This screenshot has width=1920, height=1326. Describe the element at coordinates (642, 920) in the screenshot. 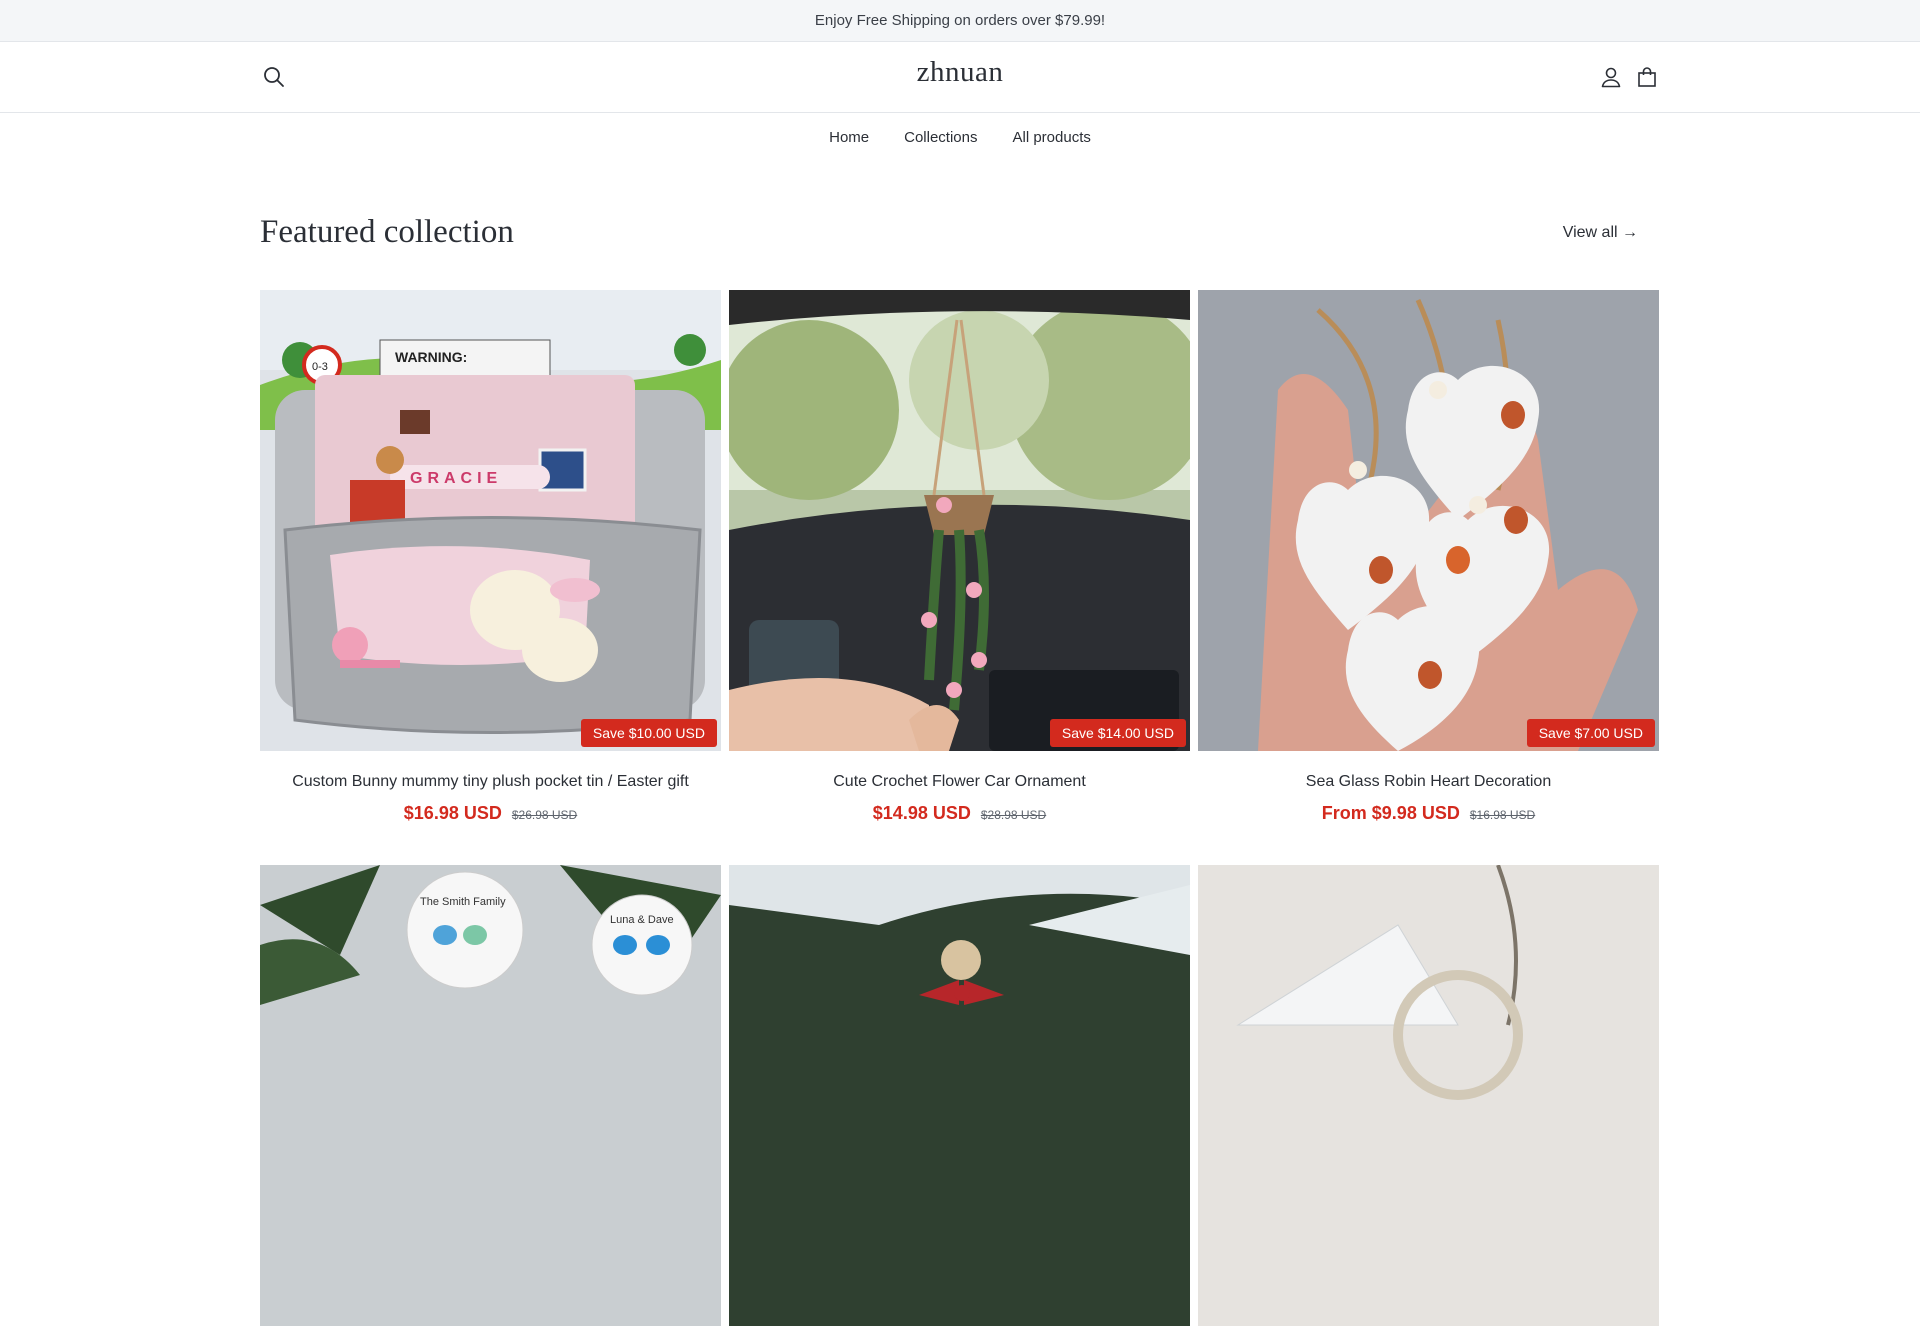

I see `ornament-text-2: Luna & Dave` at that location.